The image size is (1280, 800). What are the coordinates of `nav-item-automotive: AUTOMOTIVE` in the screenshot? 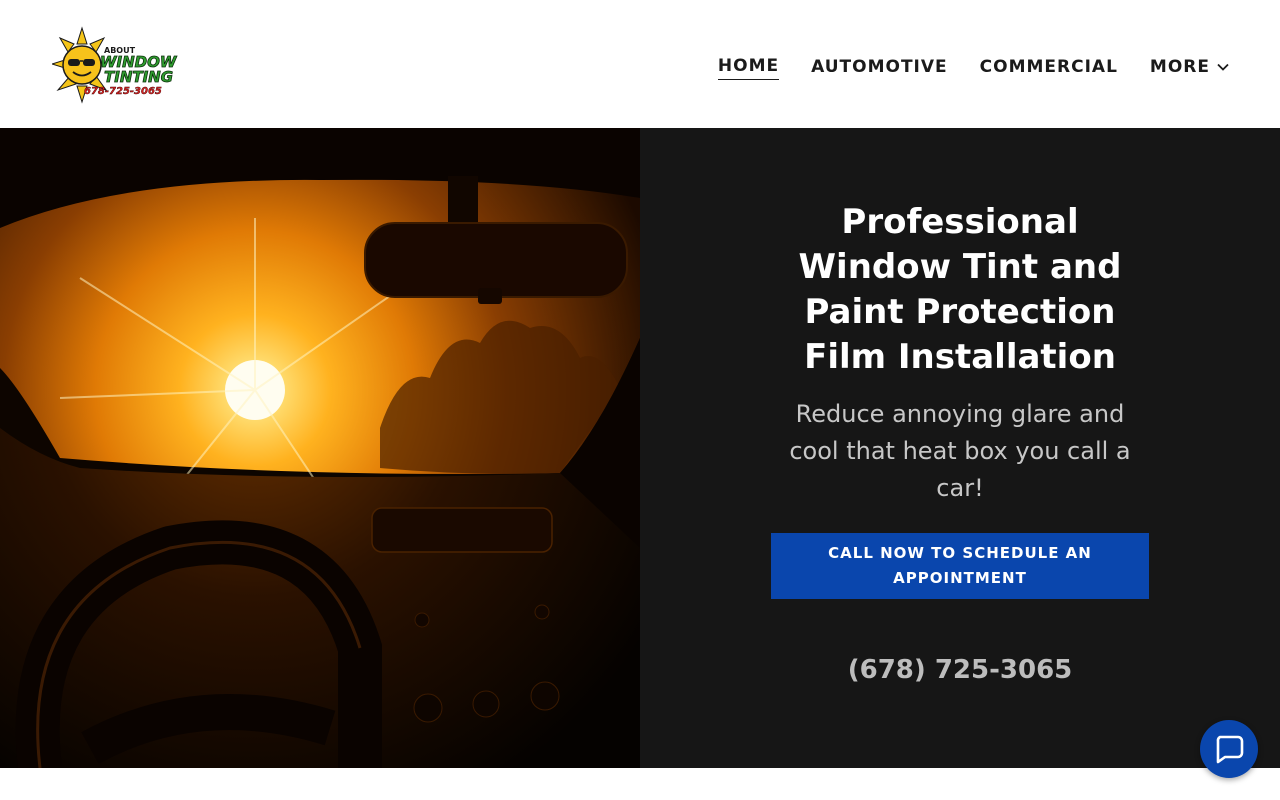 It's located at (879, 68).